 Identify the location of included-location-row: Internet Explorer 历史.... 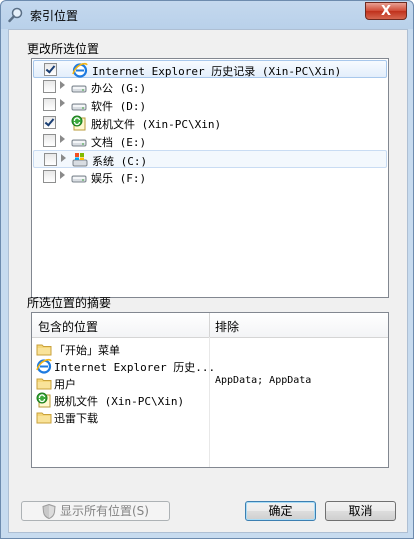
(125, 366).